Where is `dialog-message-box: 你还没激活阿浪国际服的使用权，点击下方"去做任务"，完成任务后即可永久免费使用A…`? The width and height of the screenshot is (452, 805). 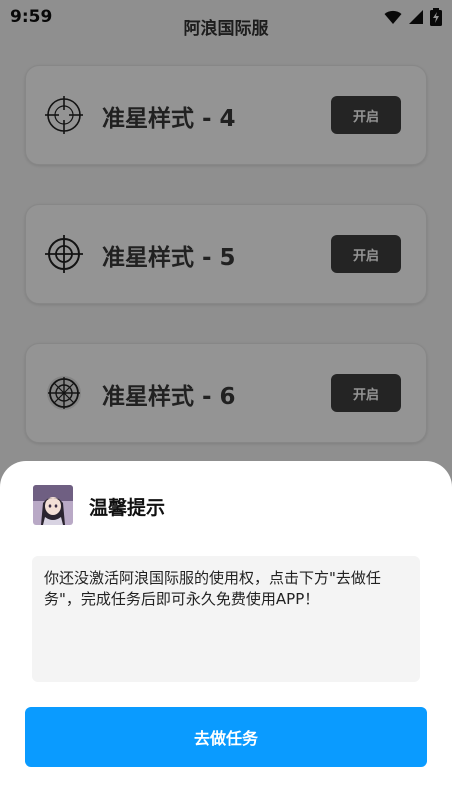 dialog-message-box: 你还没激活阿浪国际服的使用权，点击下方"去做任务"，完成任务后即可永久免费使用A… is located at coordinates (226, 619).